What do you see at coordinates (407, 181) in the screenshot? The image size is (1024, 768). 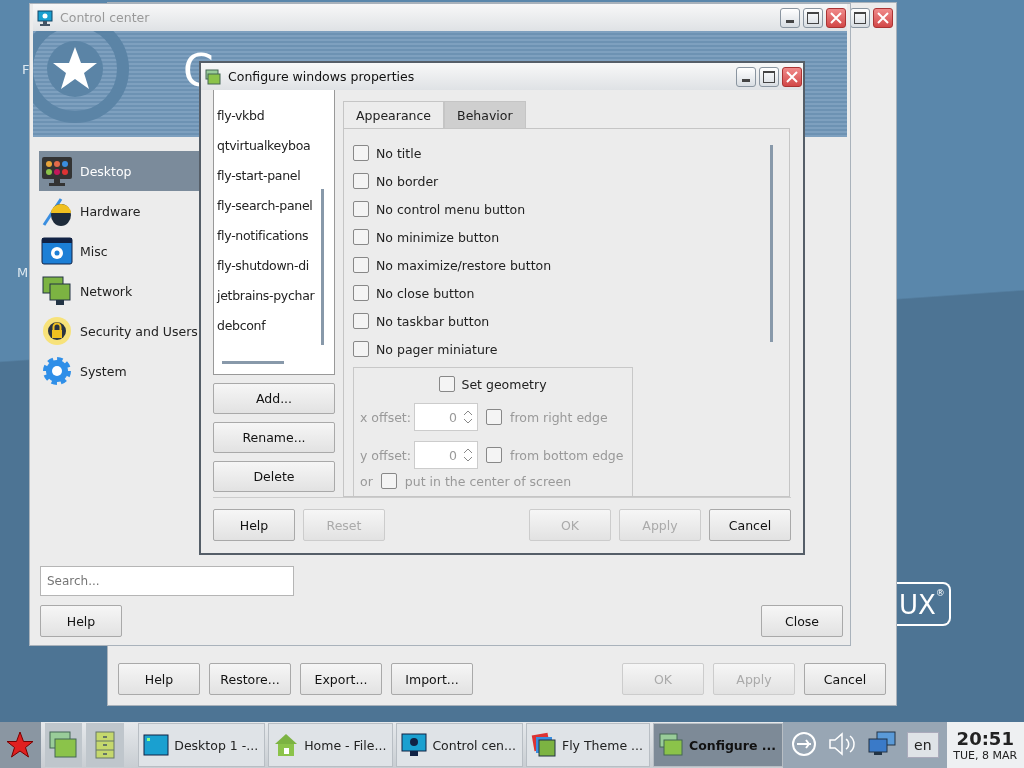 I see `checkbox-label: No border` at bounding box center [407, 181].